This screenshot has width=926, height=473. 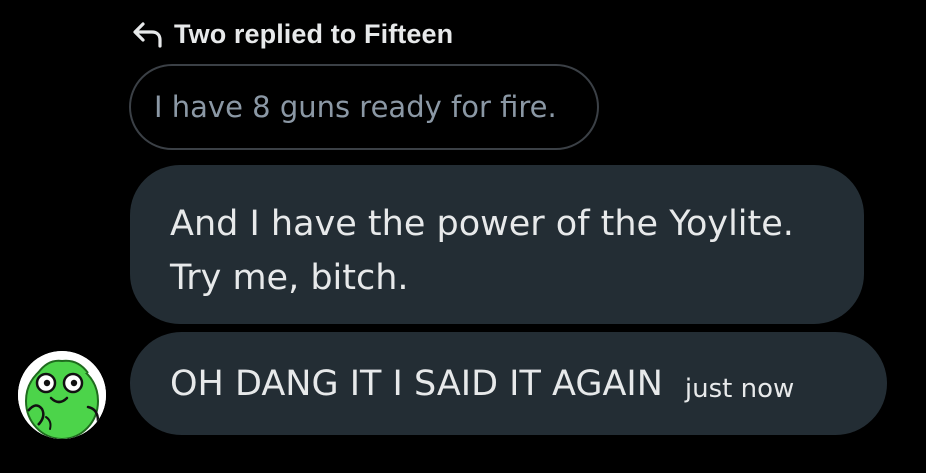 What do you see at coordinates (416, 383) in the screenshot?
I see `message-text-line: OH DANG IT I SAID IT AGAIN` at bounding box center [416, 383].